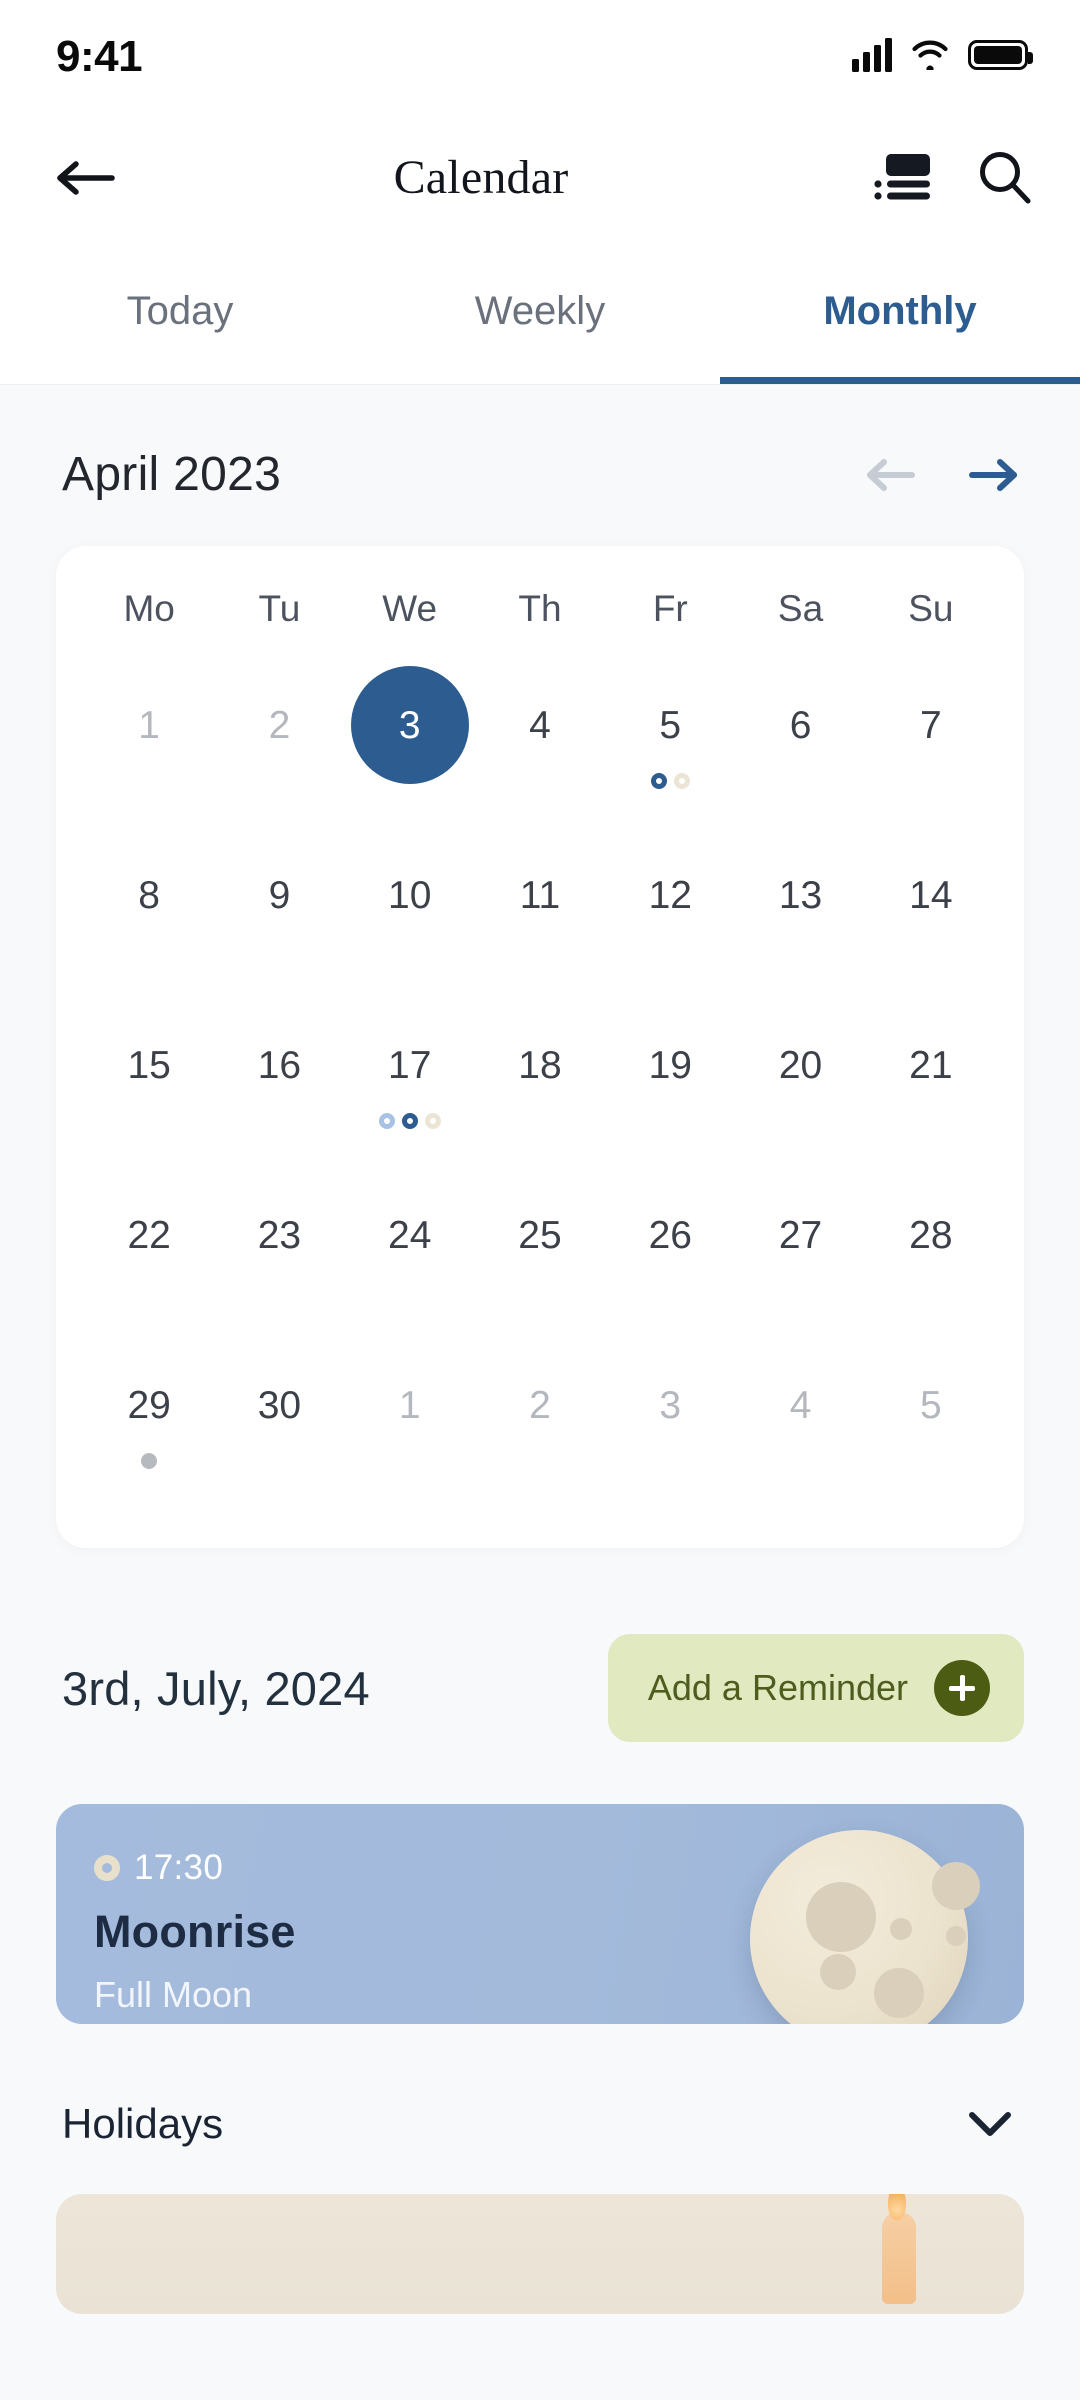 Image resolution: width=1080 pixels, height=2400 pixels. I want to click on calendar-day-cell: 24, so click(410, 1259).